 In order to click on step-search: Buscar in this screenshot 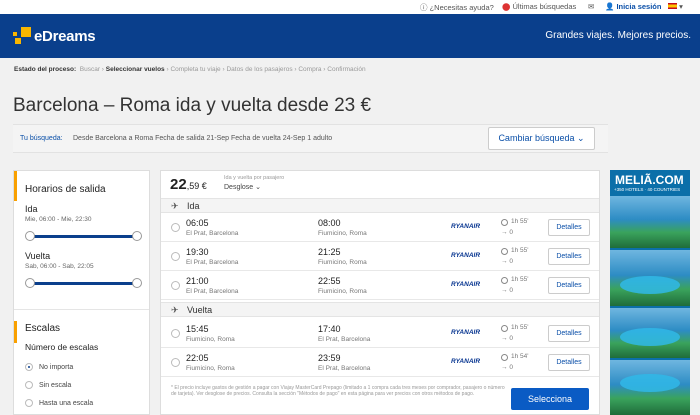, I will do `click(90, 69)`.